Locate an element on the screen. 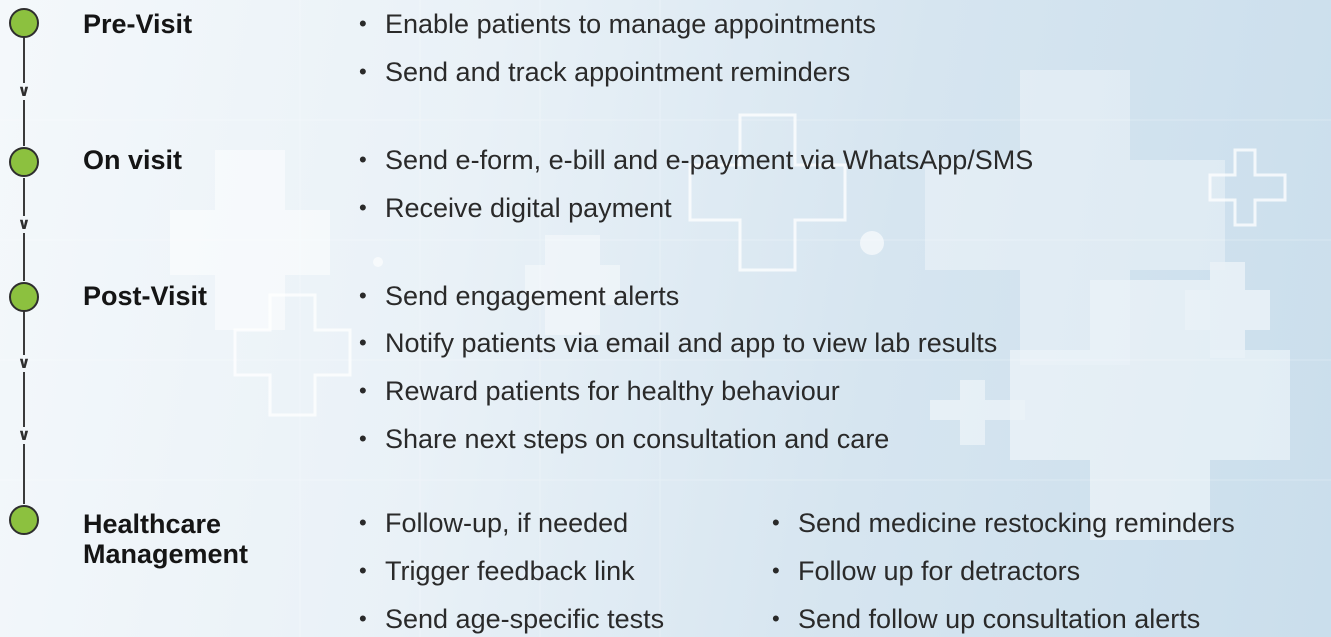 This screenshot has height=637, width=1331. stage-title: Healthcare Management is located at coordinates (166, 539).